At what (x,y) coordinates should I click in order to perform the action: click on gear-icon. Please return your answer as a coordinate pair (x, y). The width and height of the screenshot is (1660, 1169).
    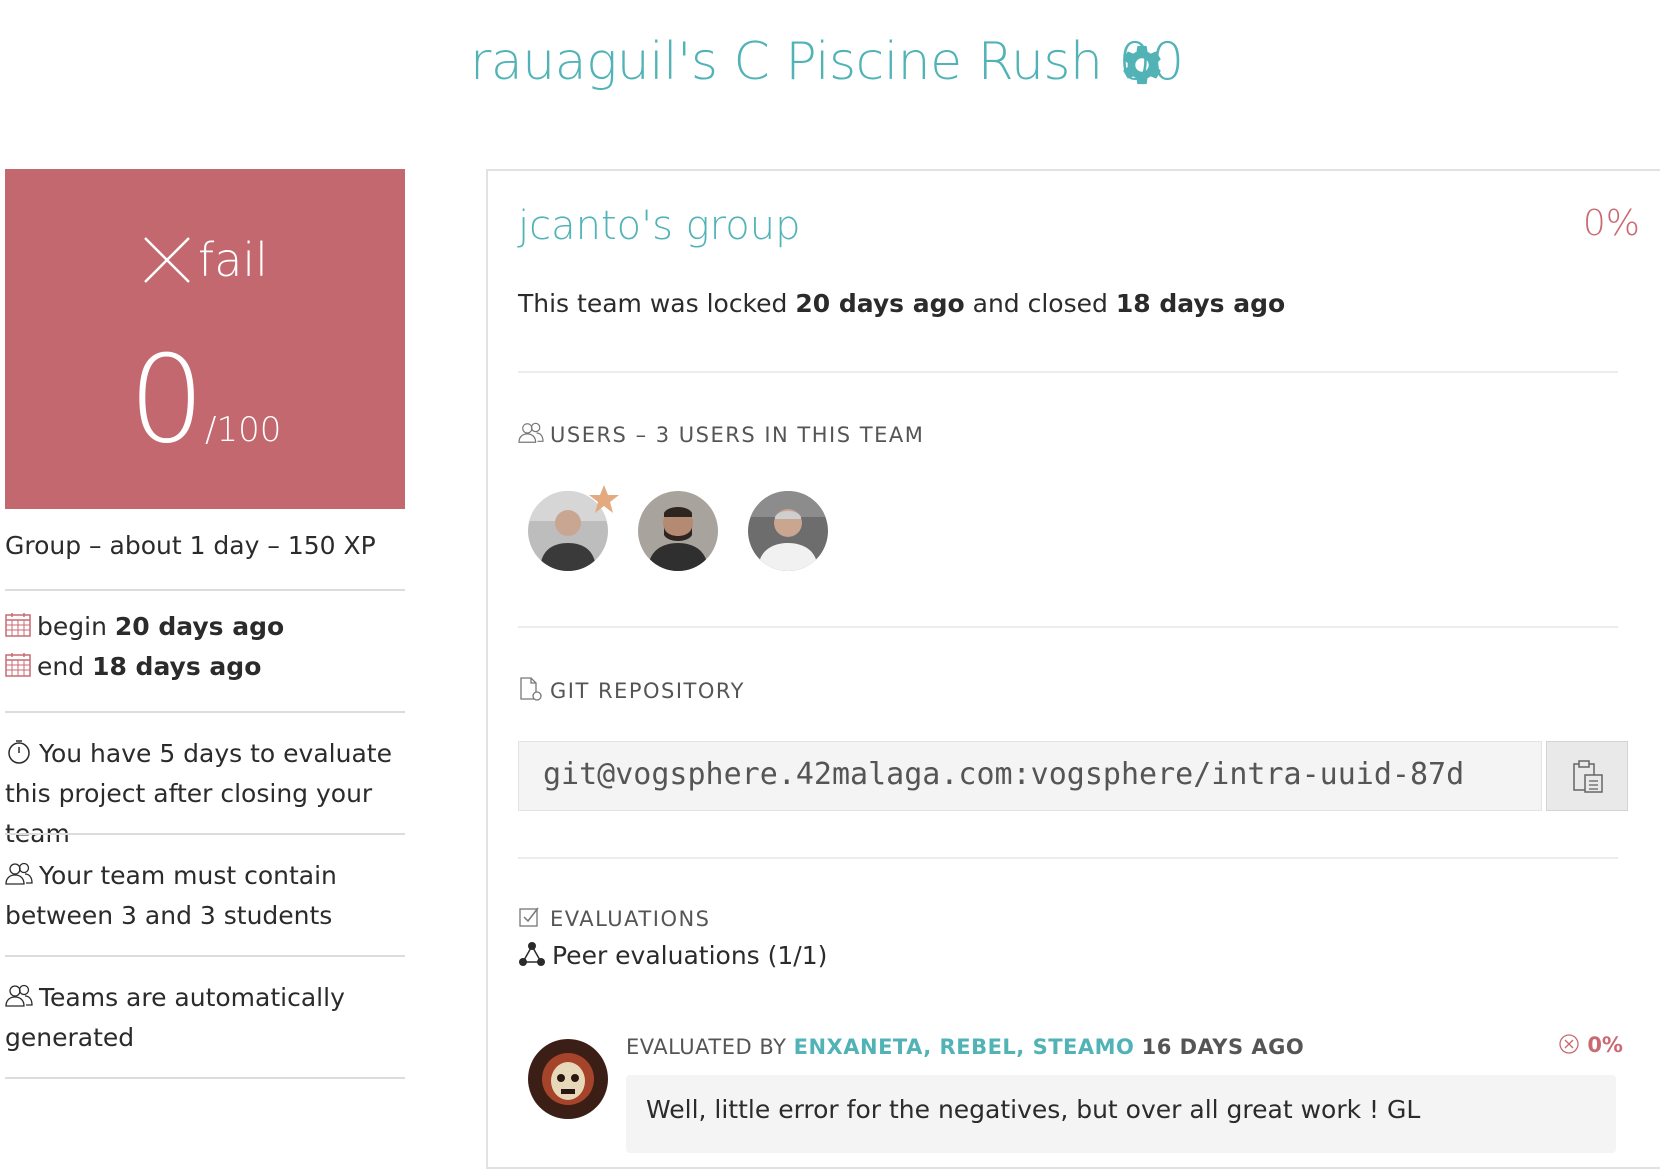
    Looking at the image, I should click on (1142, 65).